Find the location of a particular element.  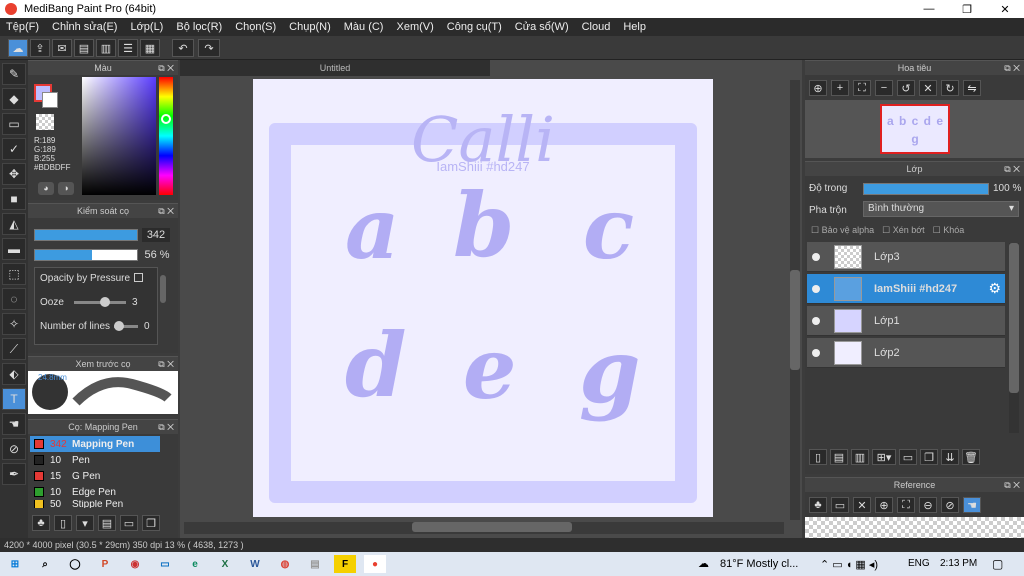

upload-icon: ⇪ is located at coordinates (40, 48).